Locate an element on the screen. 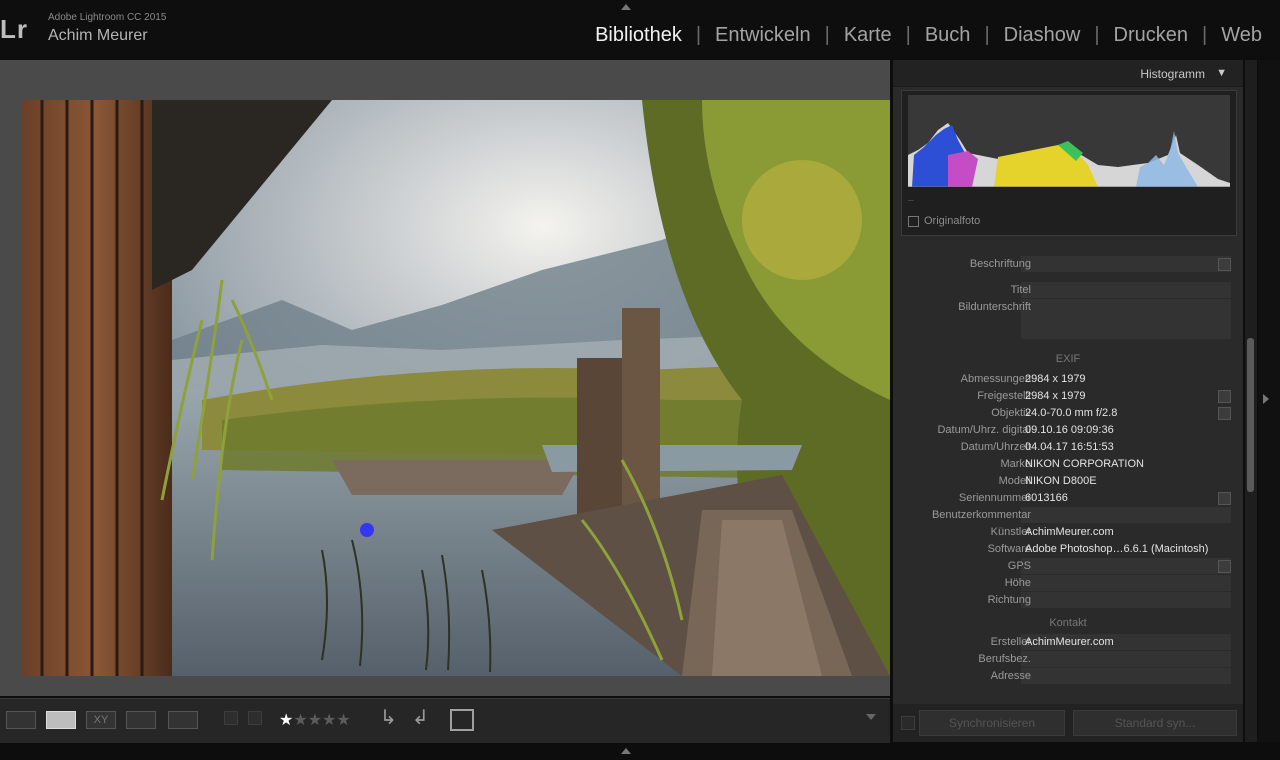 The width and height of the screenshot is (1280, 760). metadata-label: Richtung is located at coordinates (1009, 600).